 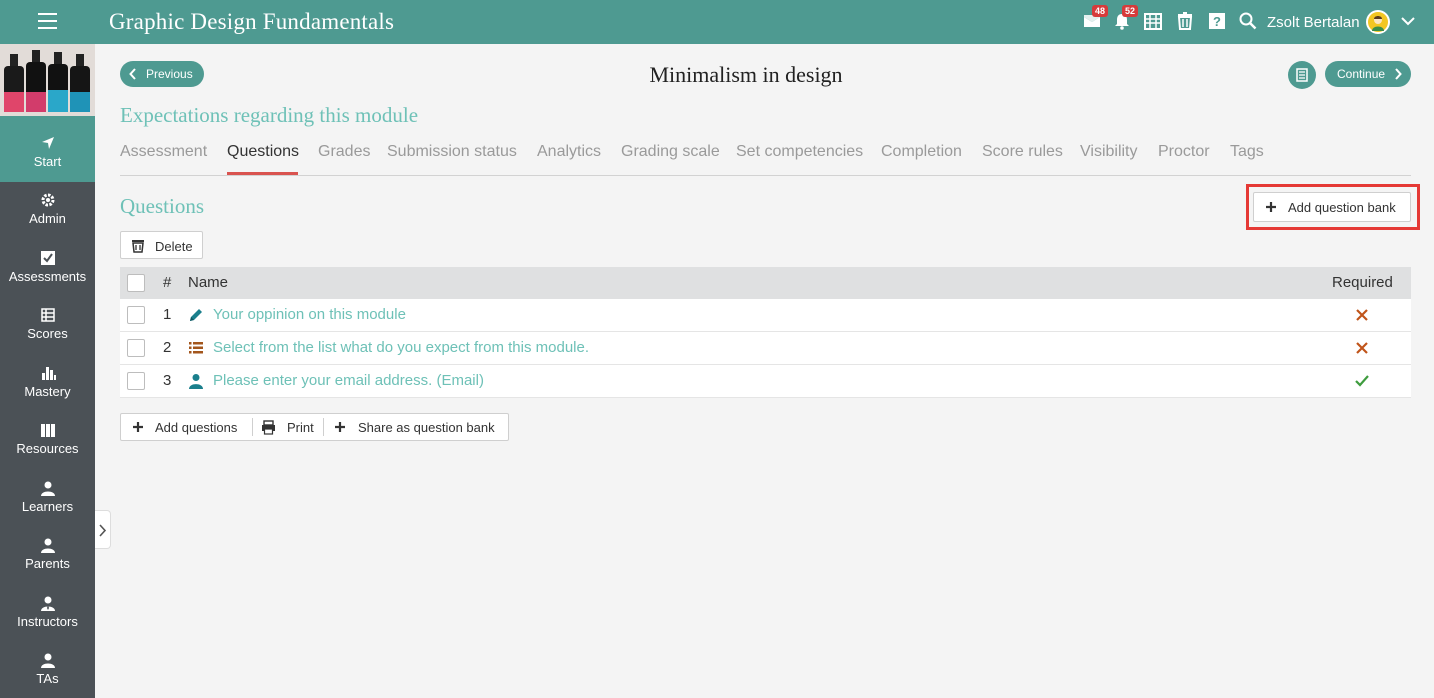 What do you see at coordinates (47, 678) in the screenshot?
I see `sidebar-item-label: TAs` at bounding box center [47, 678].